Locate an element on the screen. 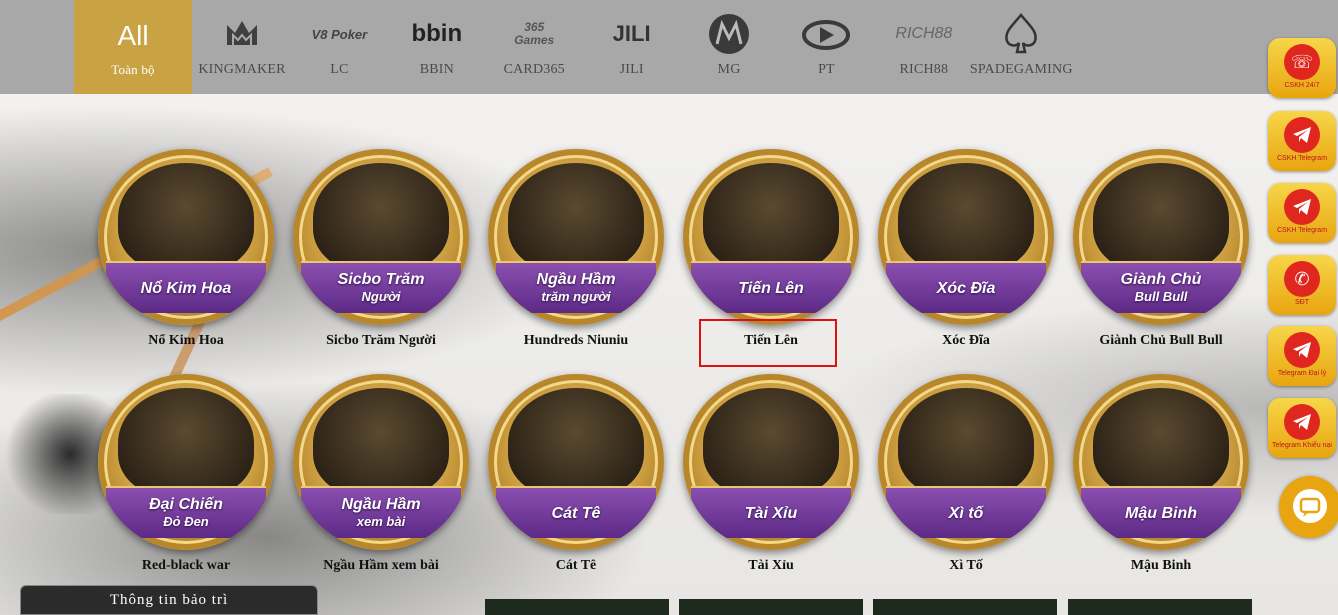 Image resolution: width=1338 pixels, height=615 pixels. game-card-xoc-dia: Xóc Đĩa Xóc Đĩa is located at coordinates (966, 255).